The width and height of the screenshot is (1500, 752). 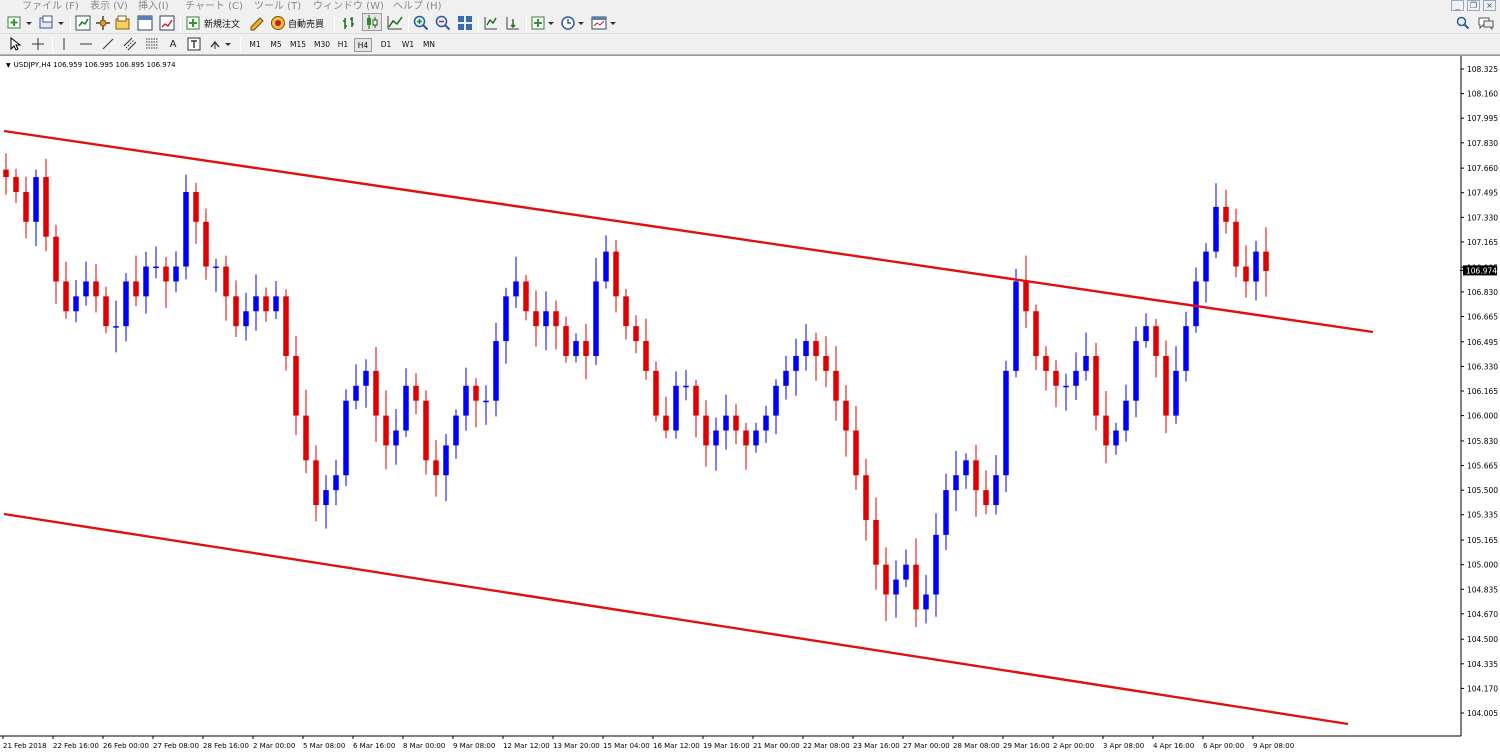 I want to click on restore-button: ❐, so click(x=1473, y=5).